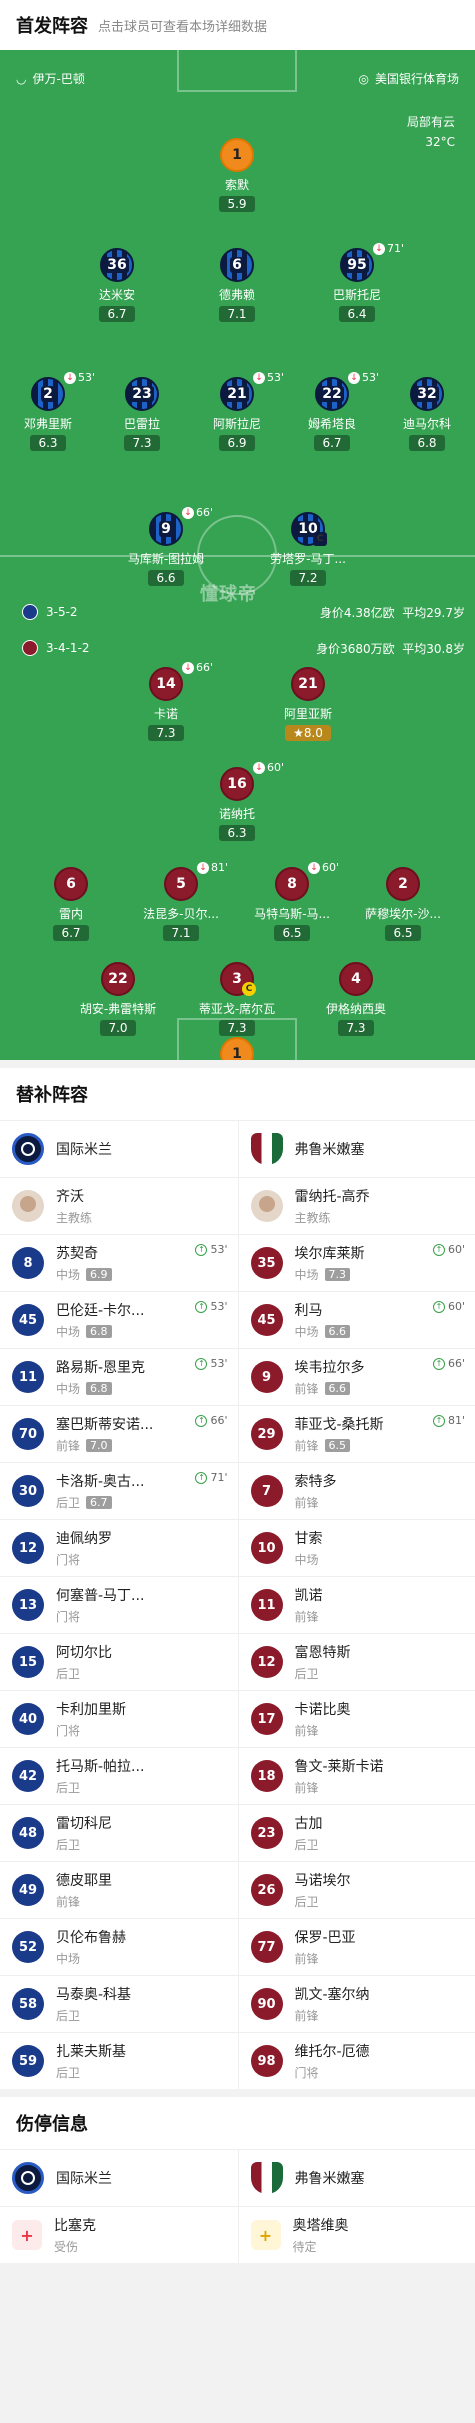 This screenshot has width=475, height=2423. What do you see at coordinates (308, 549) in the screenshot?
I see `inter-player: 10 C 劳塔罗-马丁... 7.2` at bounding box center [308, 549].